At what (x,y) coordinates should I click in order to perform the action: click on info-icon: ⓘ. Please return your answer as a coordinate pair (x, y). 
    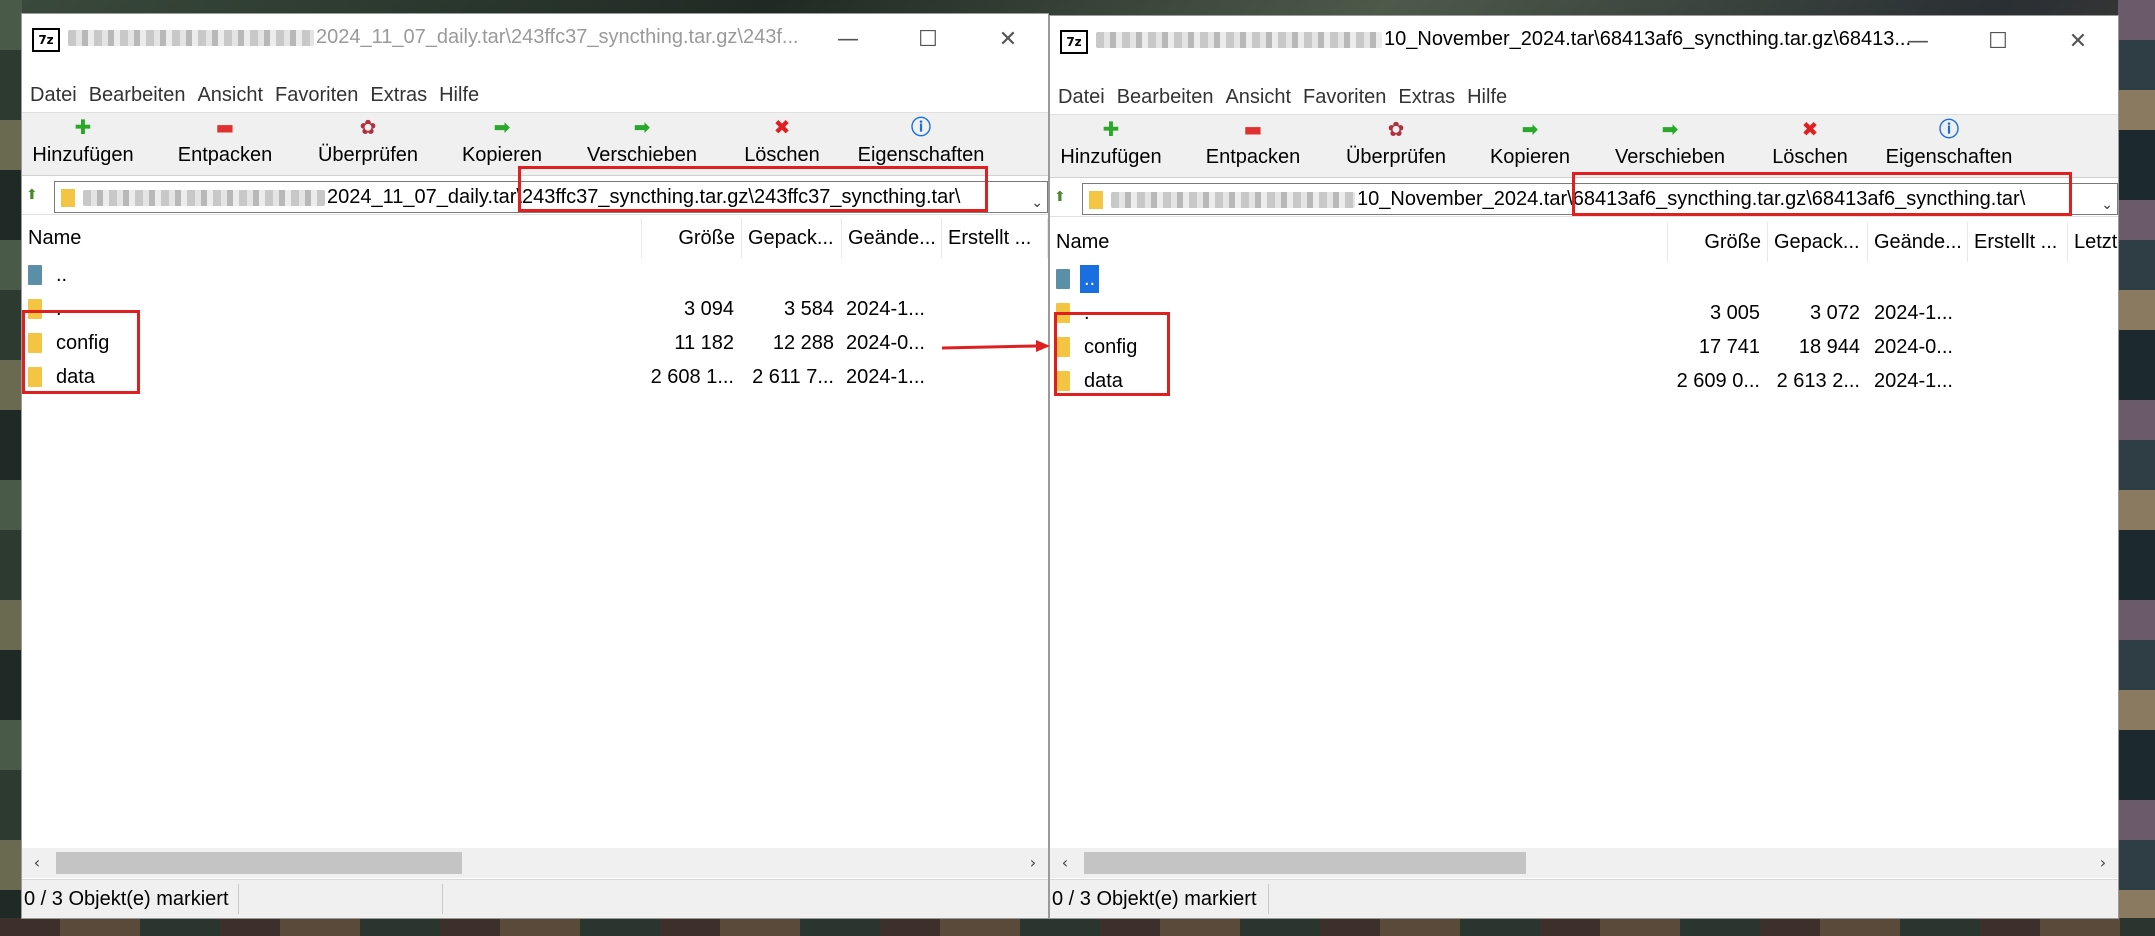
    Looking at the image, I should click on (1949, 129).